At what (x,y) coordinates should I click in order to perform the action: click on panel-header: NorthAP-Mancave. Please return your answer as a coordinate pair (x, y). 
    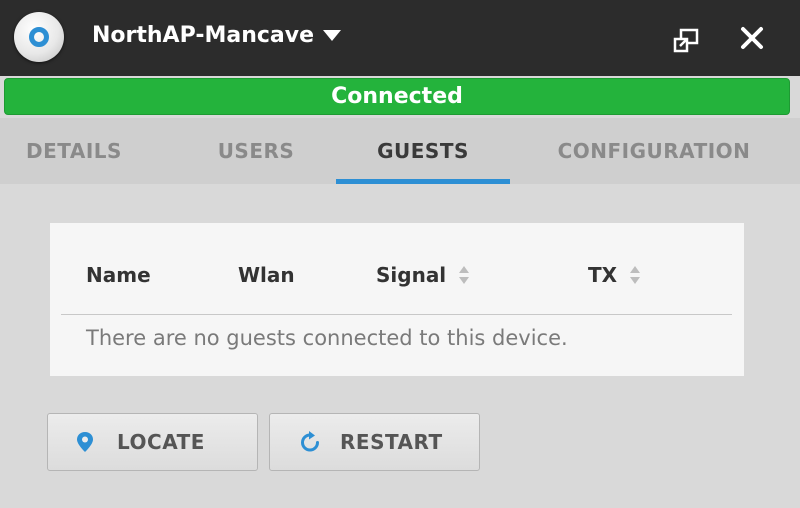
    Looking at the image, I should click on (400, 38).